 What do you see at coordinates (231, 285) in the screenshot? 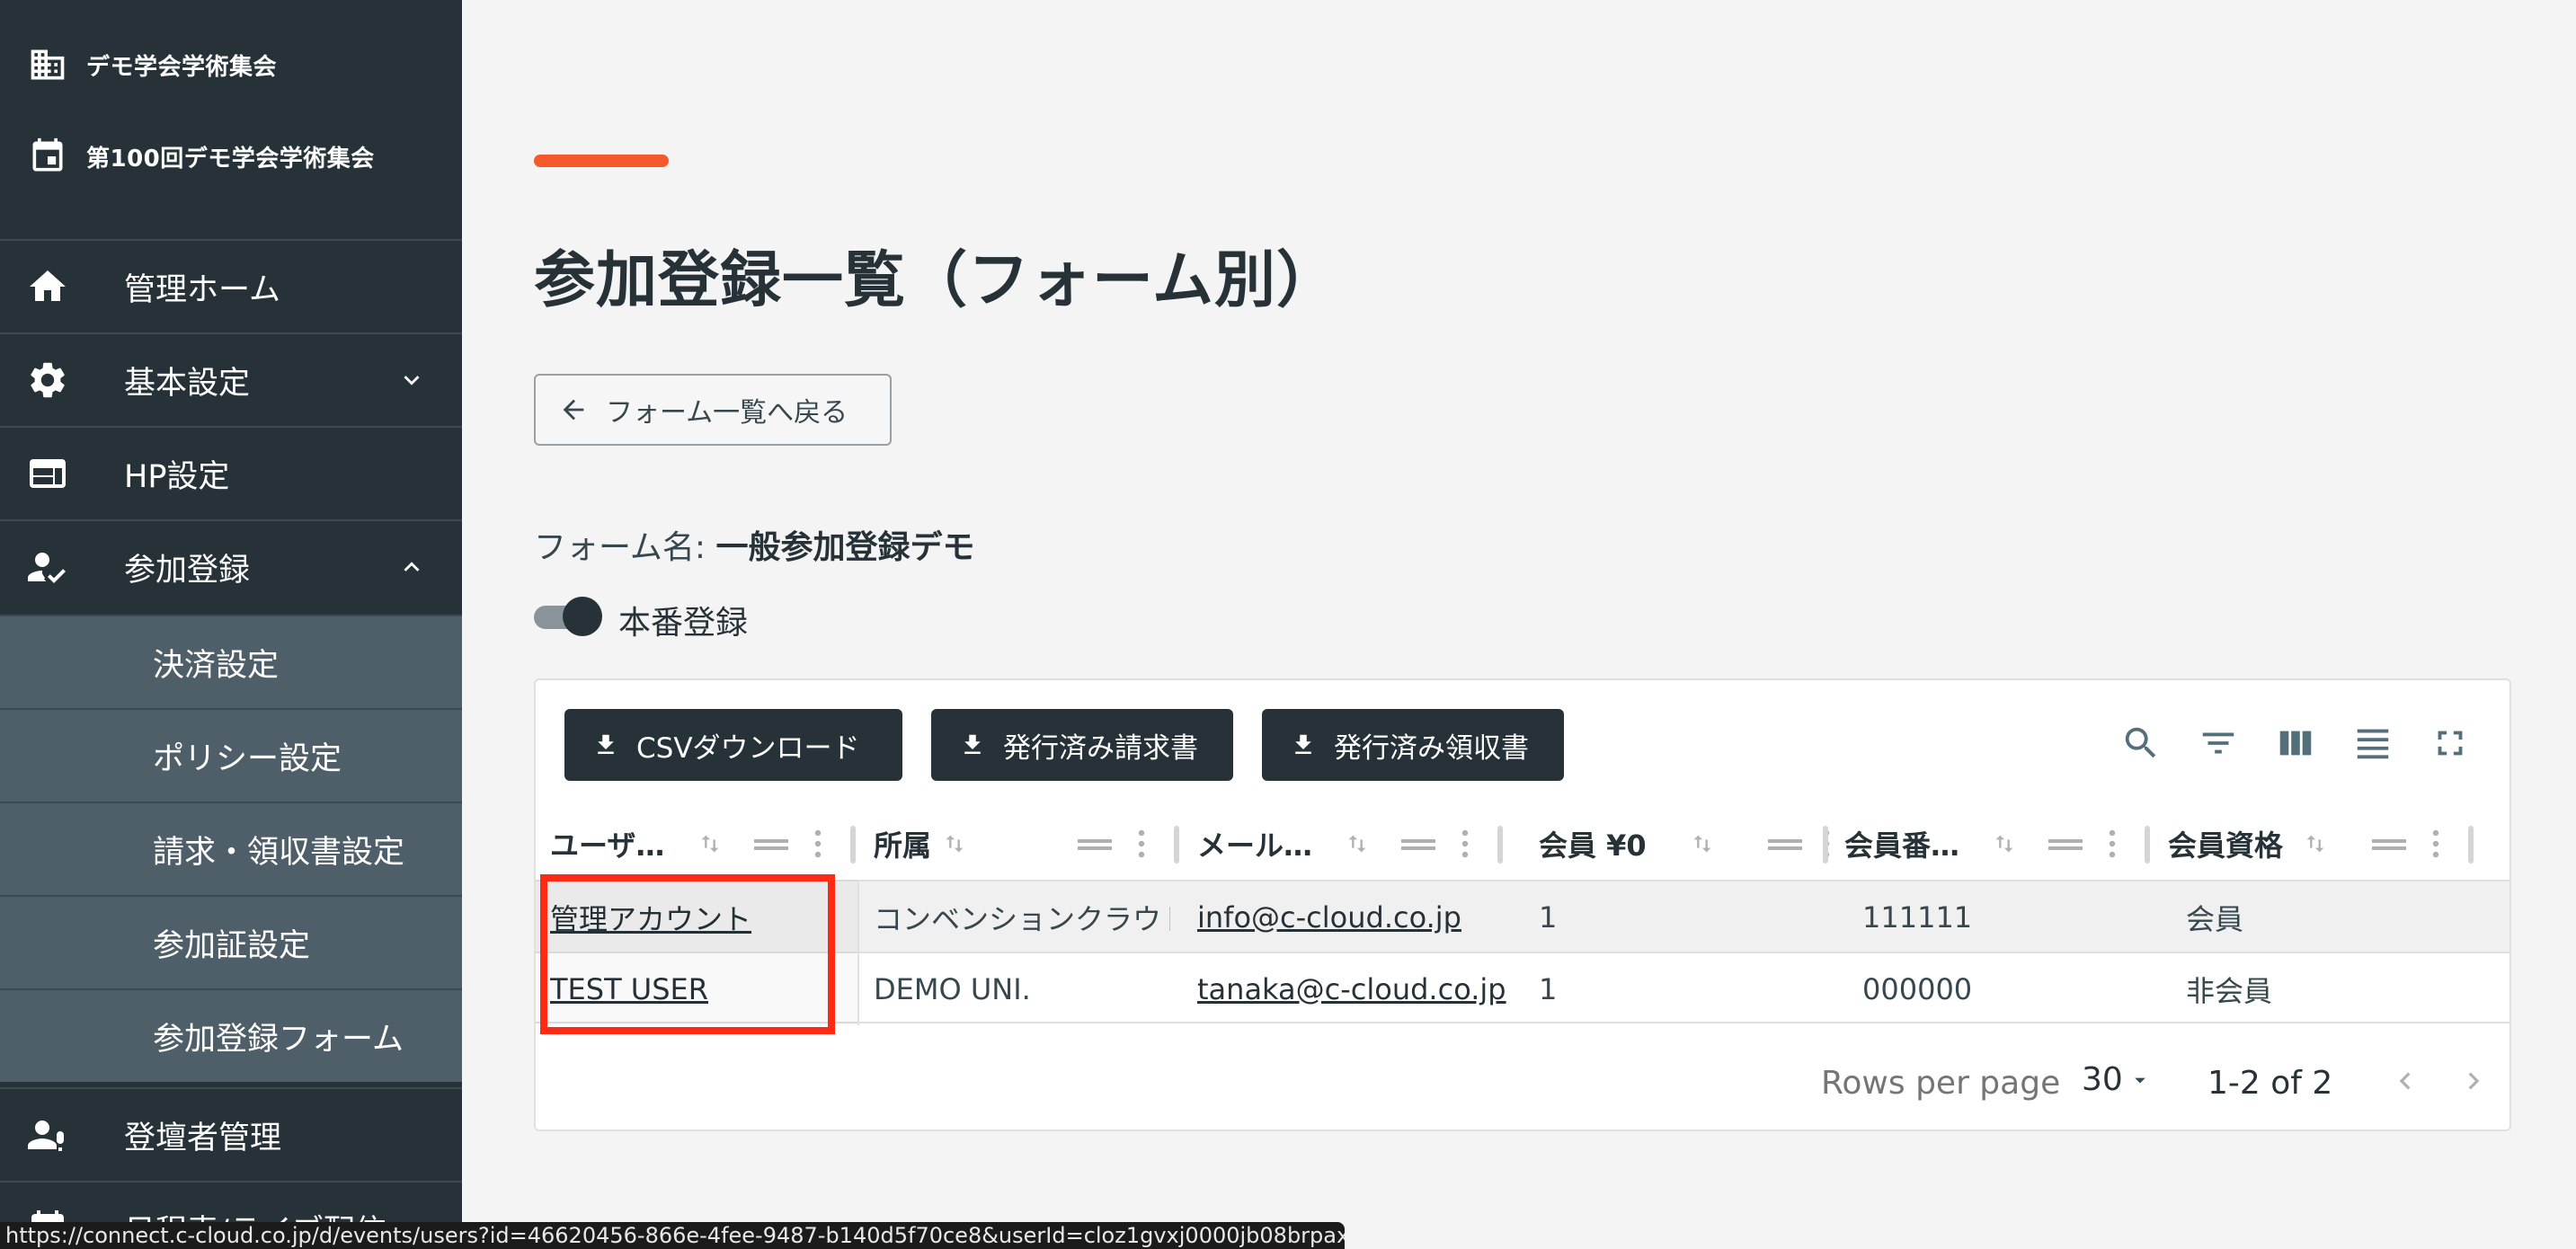
I see `sidebar-item-home: 管理ホーム` at bounding box center [231, 285].